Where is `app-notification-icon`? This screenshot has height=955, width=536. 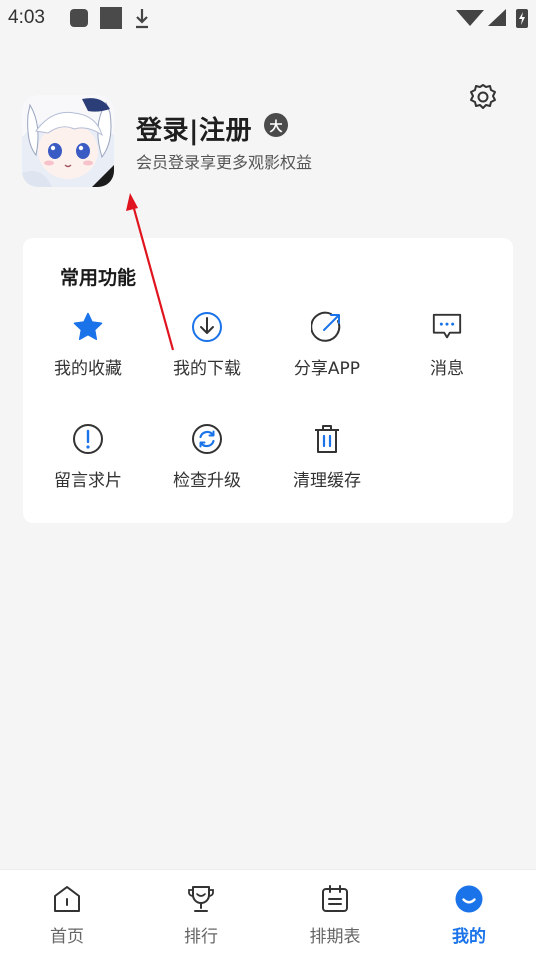
app-notification-icon is located at coordinates (111, 18).